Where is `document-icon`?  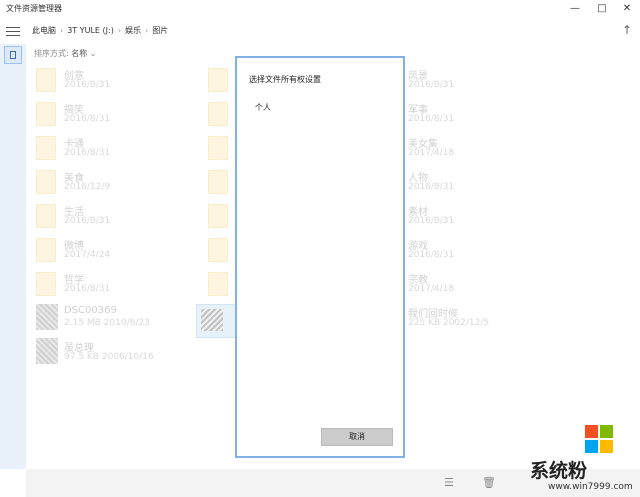 document-icon is located at coordinates (13, 55).